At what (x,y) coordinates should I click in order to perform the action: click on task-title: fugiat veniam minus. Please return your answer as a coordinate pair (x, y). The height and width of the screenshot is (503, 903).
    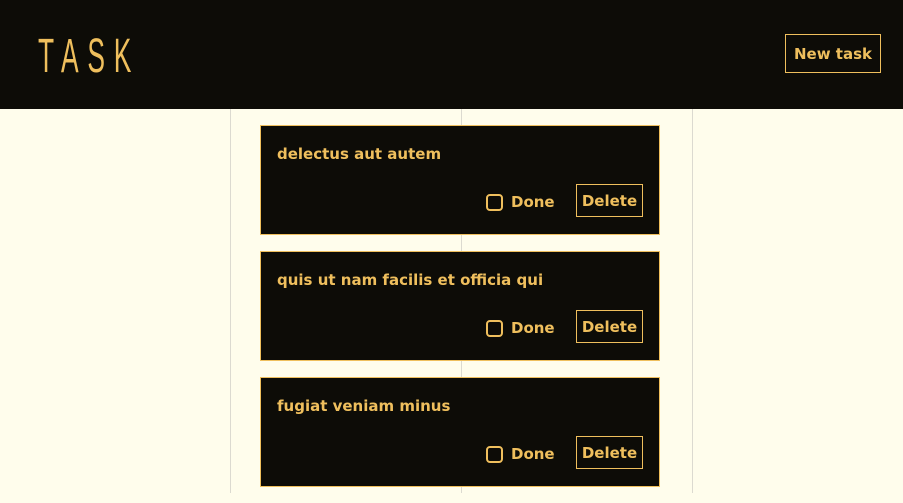
    Looking at the image, I should click on (364, 406).